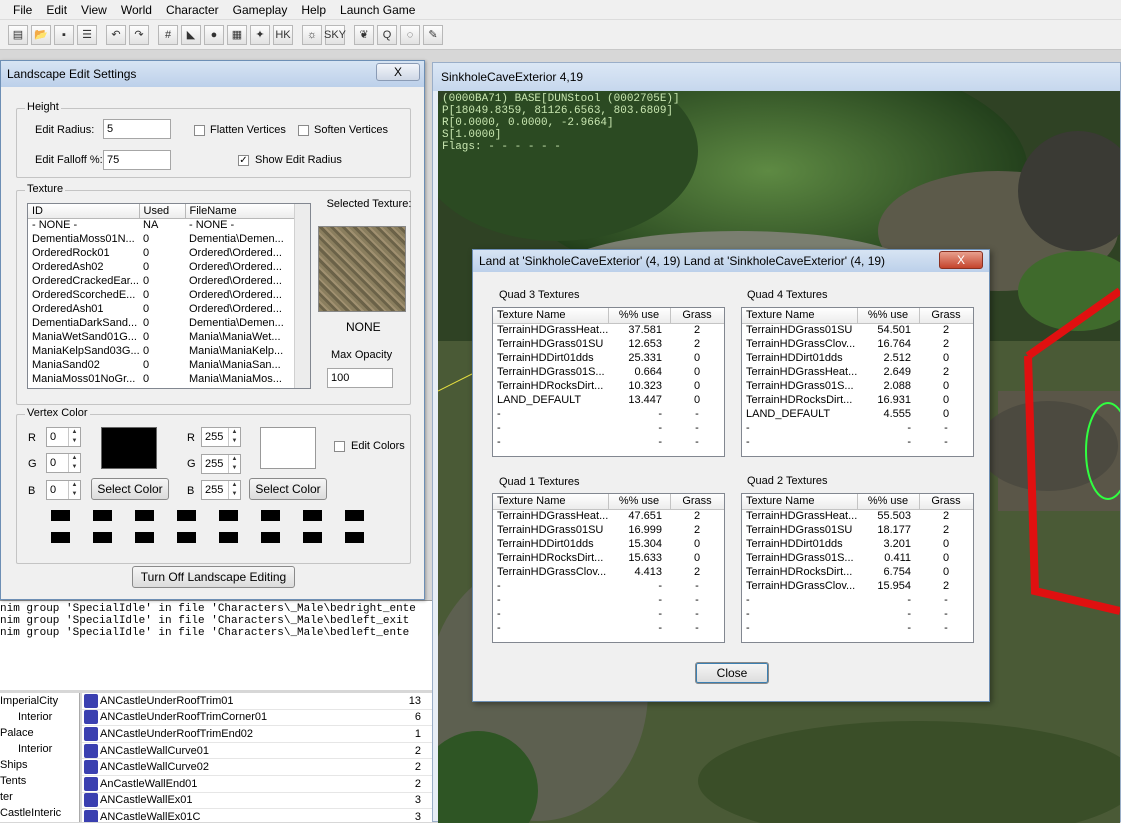  What do you see at coordinates (260, 34) in the screenshot?
I see `lights-icon: ✦` at bounding box center [260, 34].